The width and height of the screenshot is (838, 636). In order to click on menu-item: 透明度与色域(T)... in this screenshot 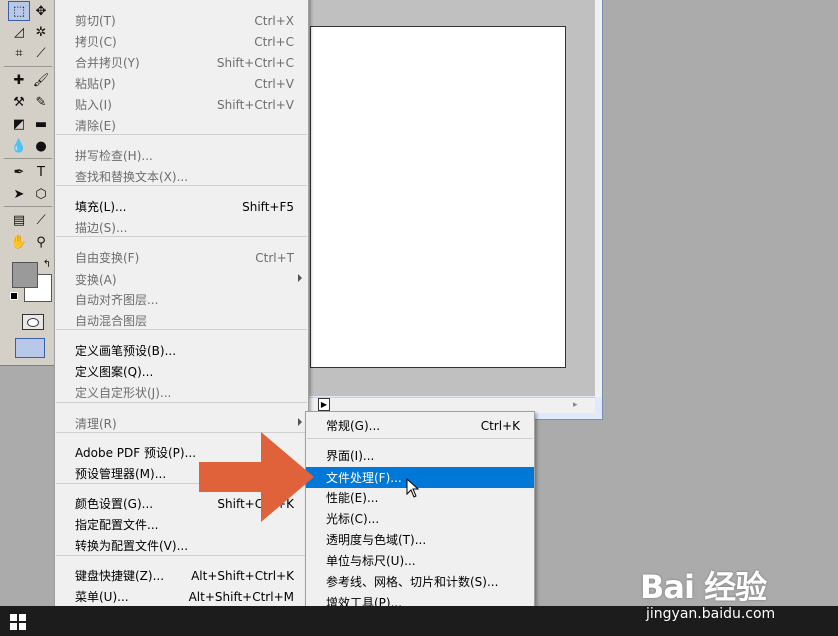, I will do `click(420, 539)`.